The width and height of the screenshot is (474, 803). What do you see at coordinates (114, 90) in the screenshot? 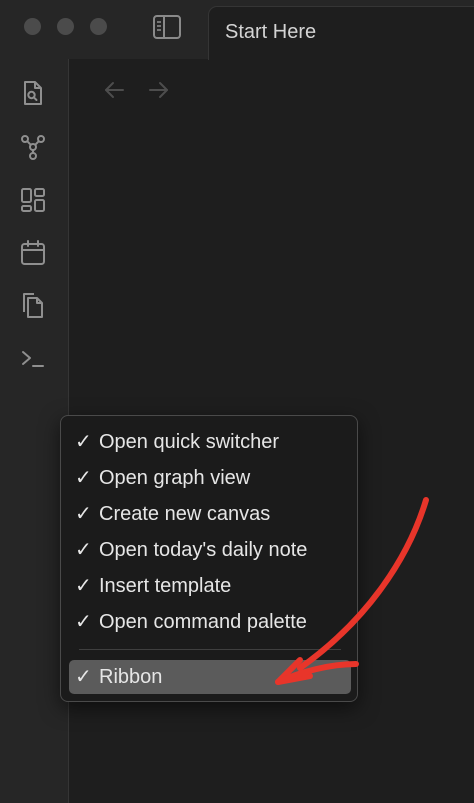
I see `back-arrow-icon` at bounding box center [114, 90].